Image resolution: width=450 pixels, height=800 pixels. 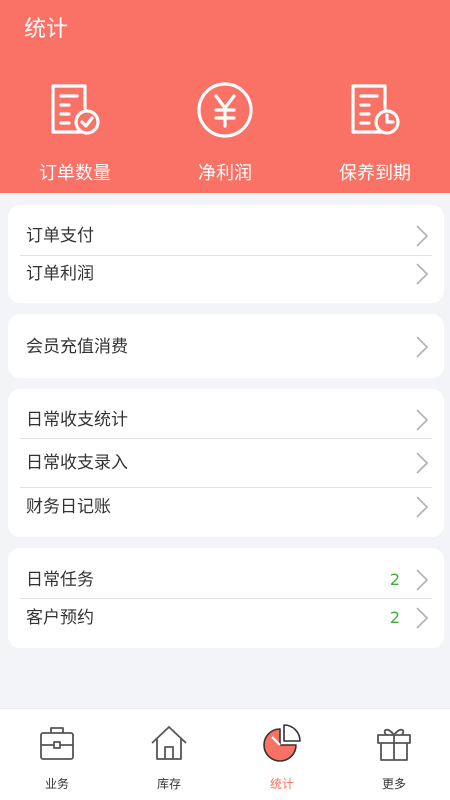 I want to click on yen-circle-icon, so click(x=225, y=110).